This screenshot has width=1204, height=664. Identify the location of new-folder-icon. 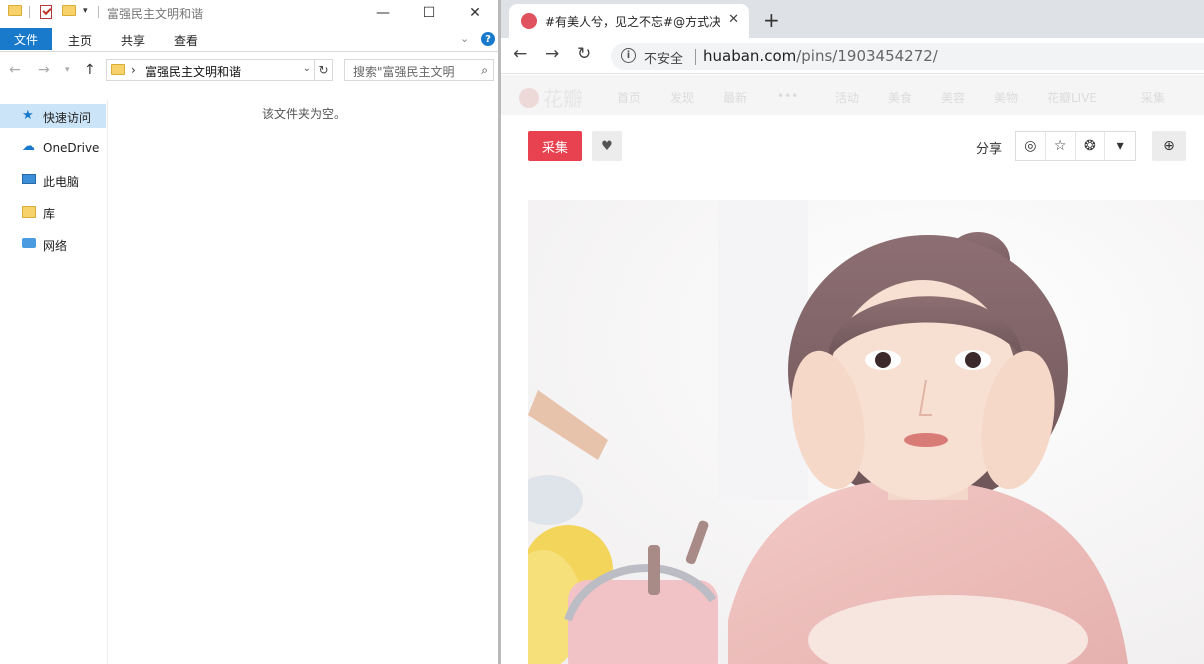
(69, 10).